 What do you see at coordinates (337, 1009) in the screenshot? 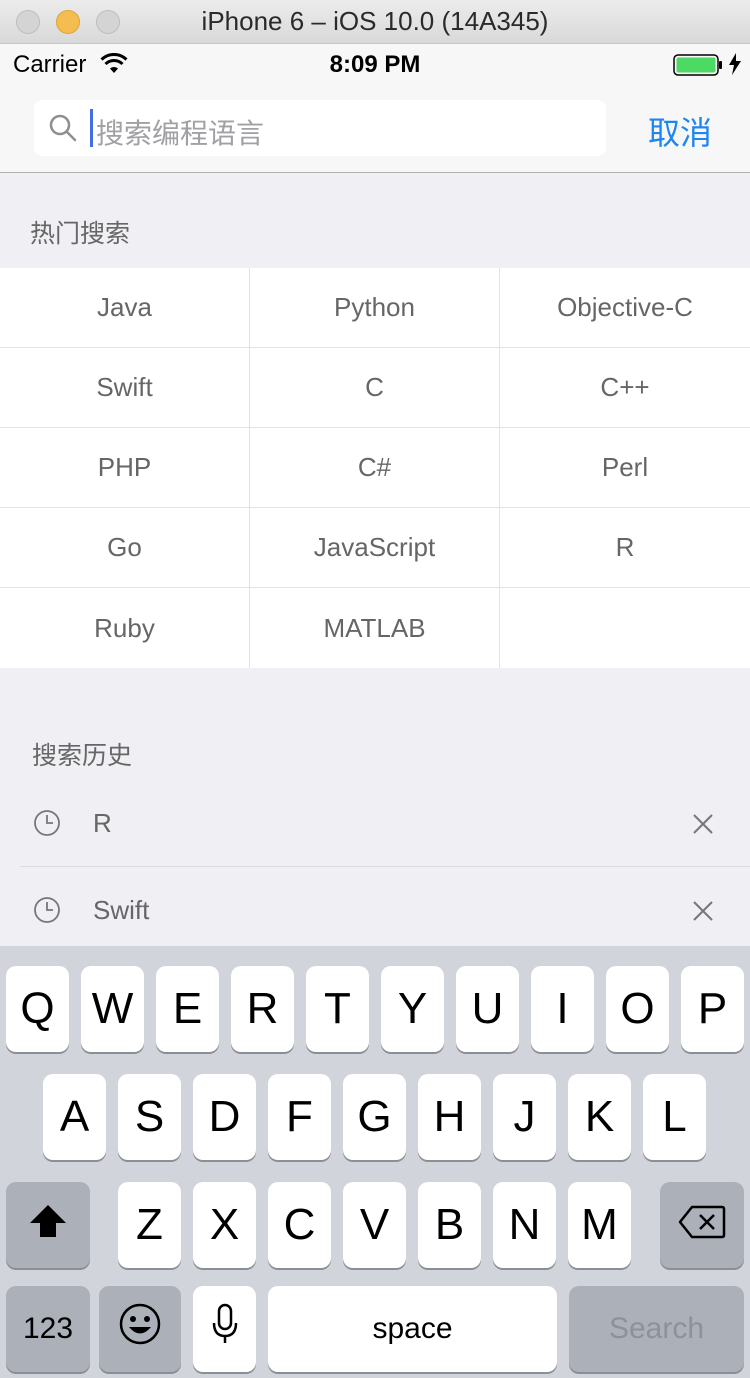
I see `key-t: T` at bounding box center [337, 1009].